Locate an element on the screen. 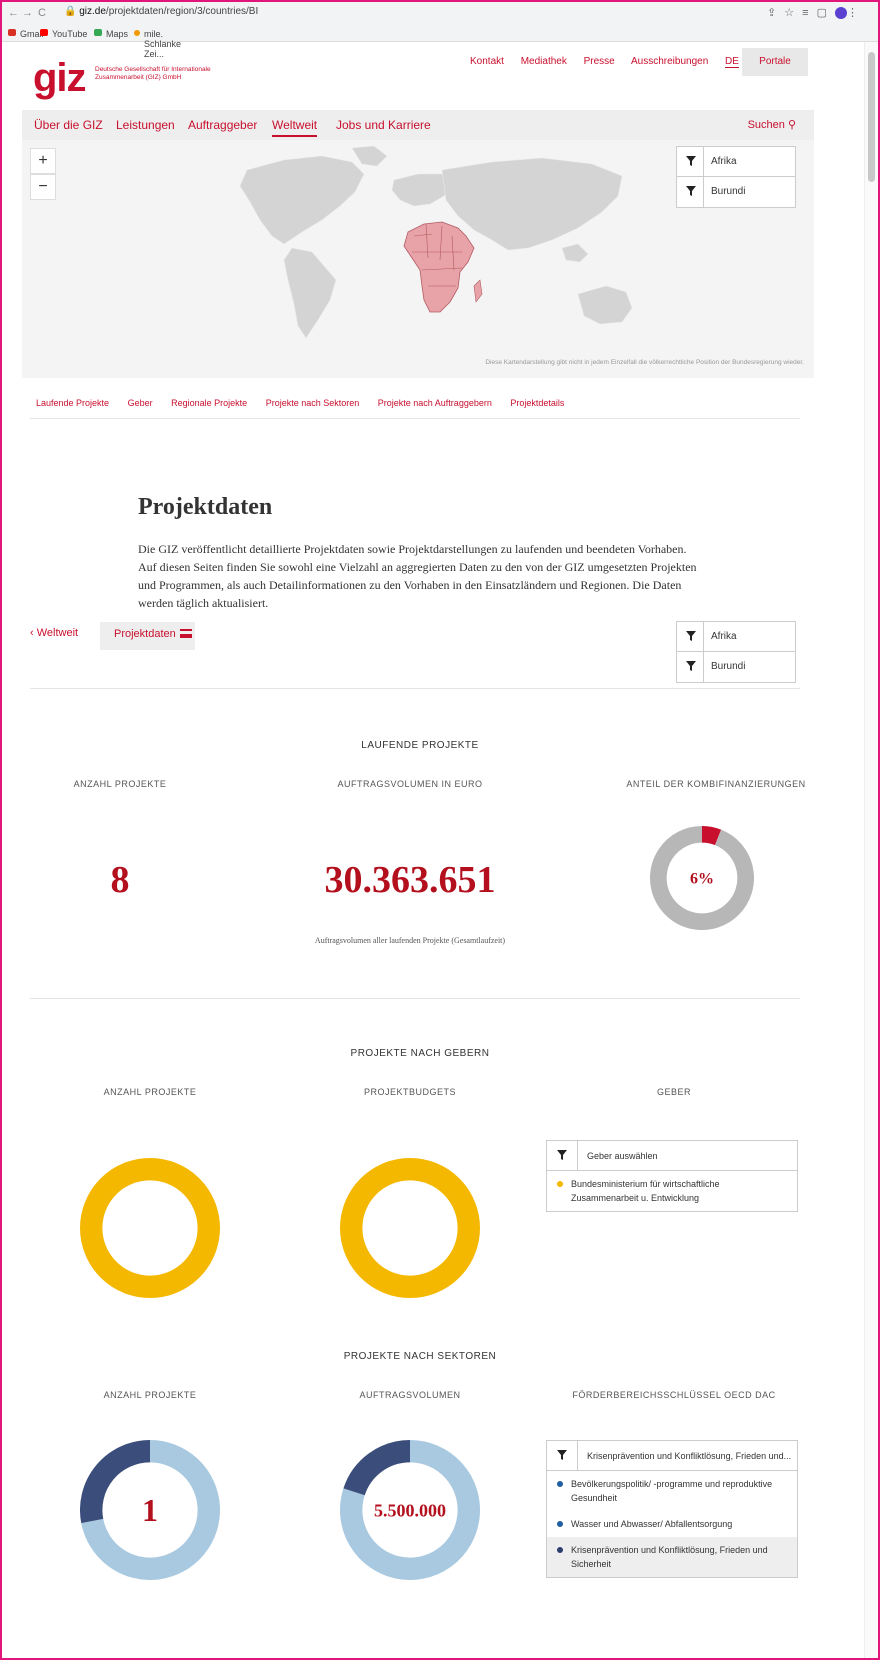 Image resolution: width=880 pixels, height=1660 pixels. menu-icon: ⋮ is located at coordinates (856, 13).